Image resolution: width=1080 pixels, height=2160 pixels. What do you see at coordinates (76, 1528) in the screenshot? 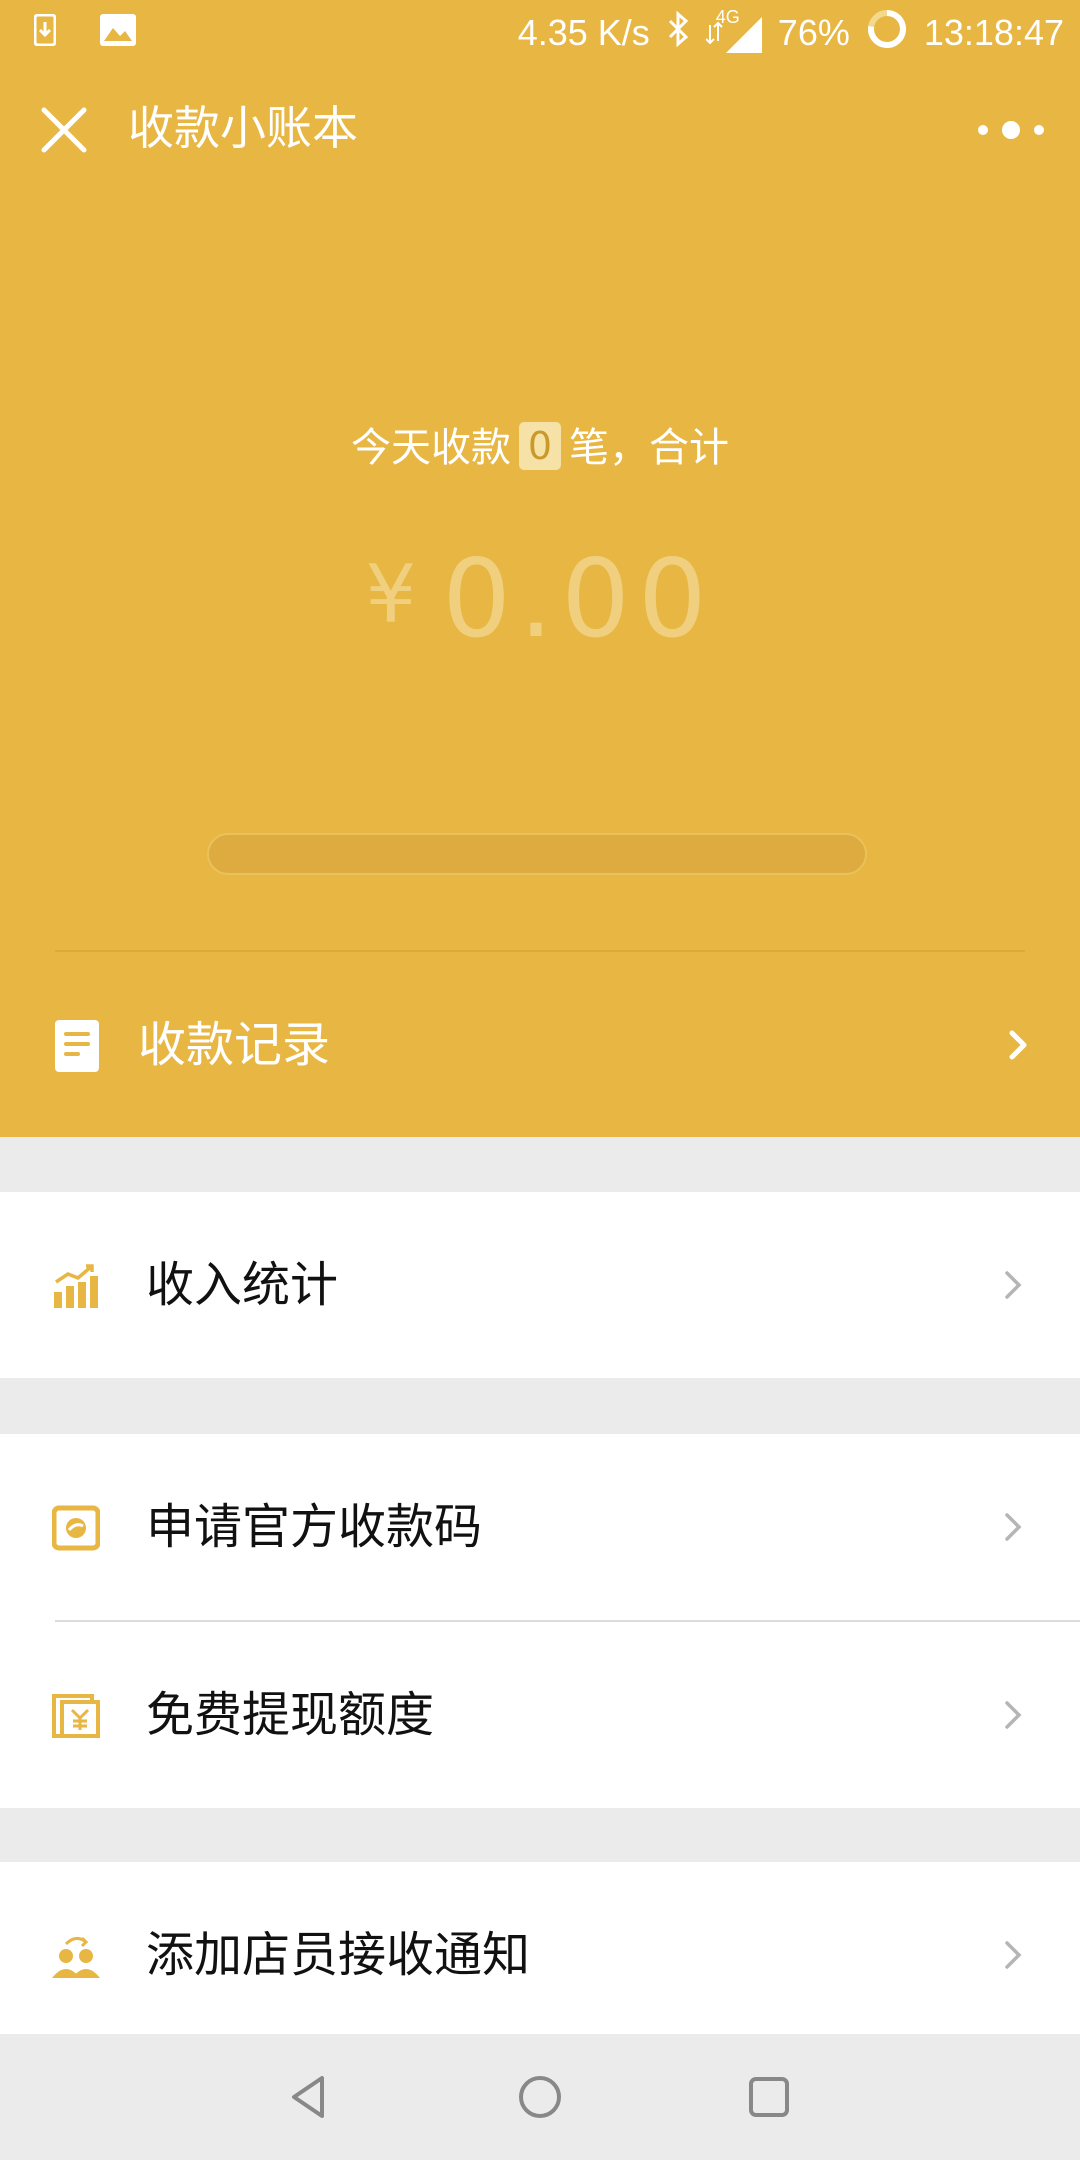
I see `qr-code-icon` at bounding box center [76, 1528].